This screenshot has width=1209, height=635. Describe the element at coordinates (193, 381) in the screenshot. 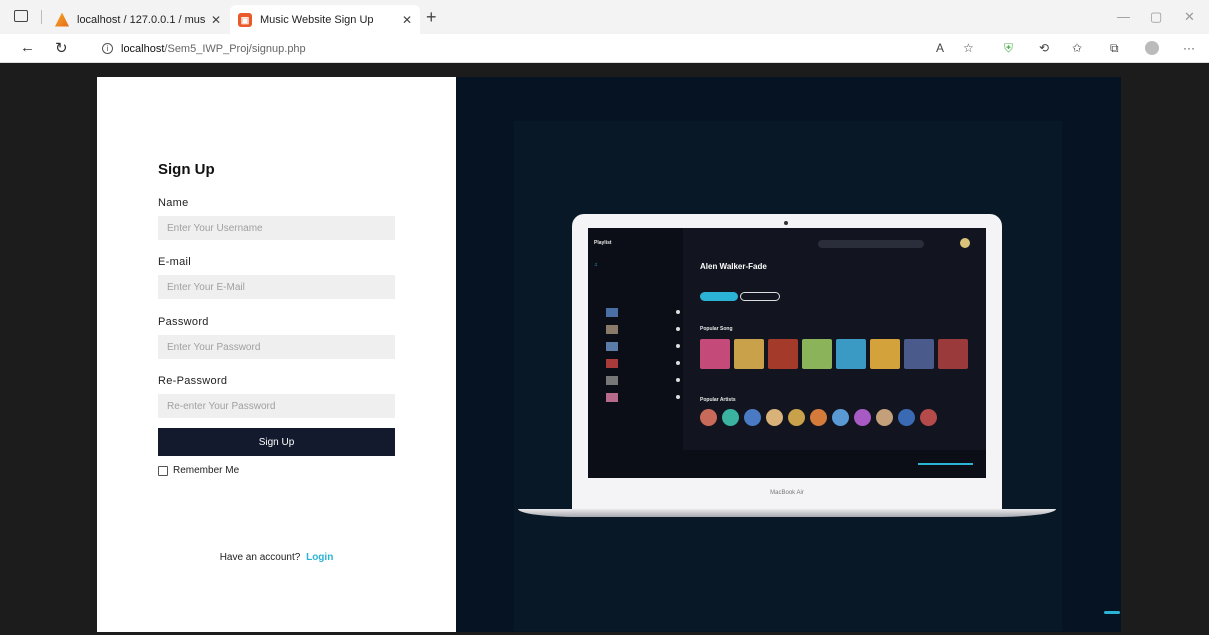

I see `repassword-label: Re-Password` at that location.